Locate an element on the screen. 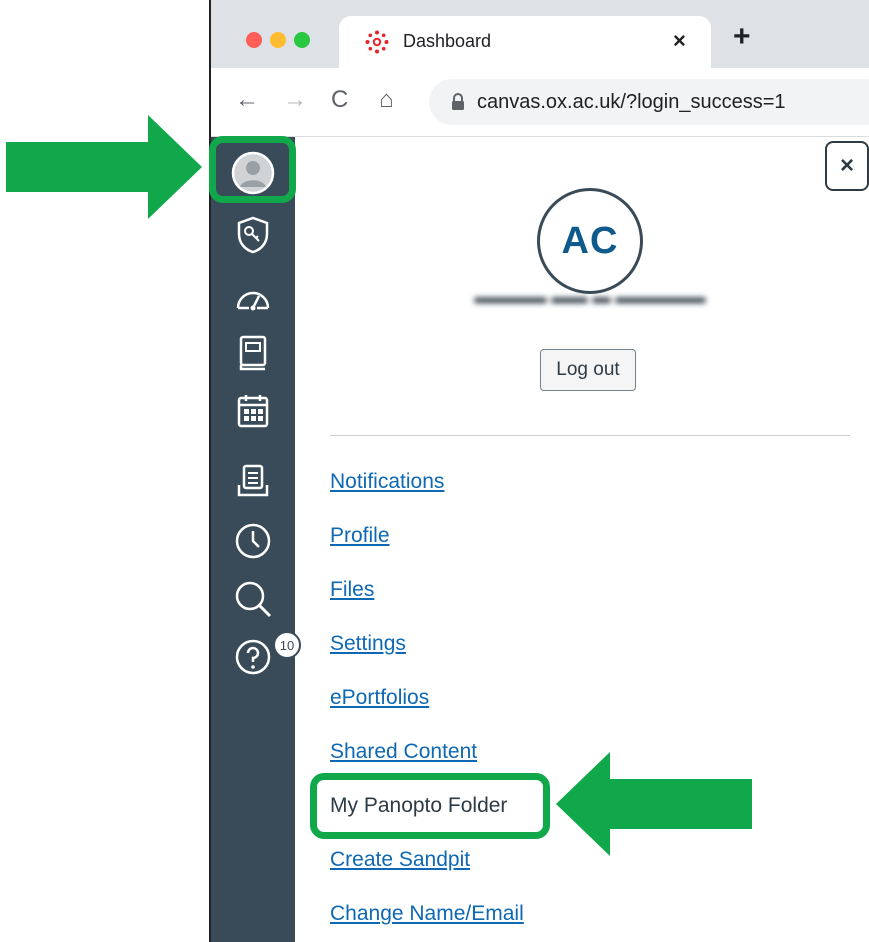  admin-shield-icon is located at coordinates (253, 235).